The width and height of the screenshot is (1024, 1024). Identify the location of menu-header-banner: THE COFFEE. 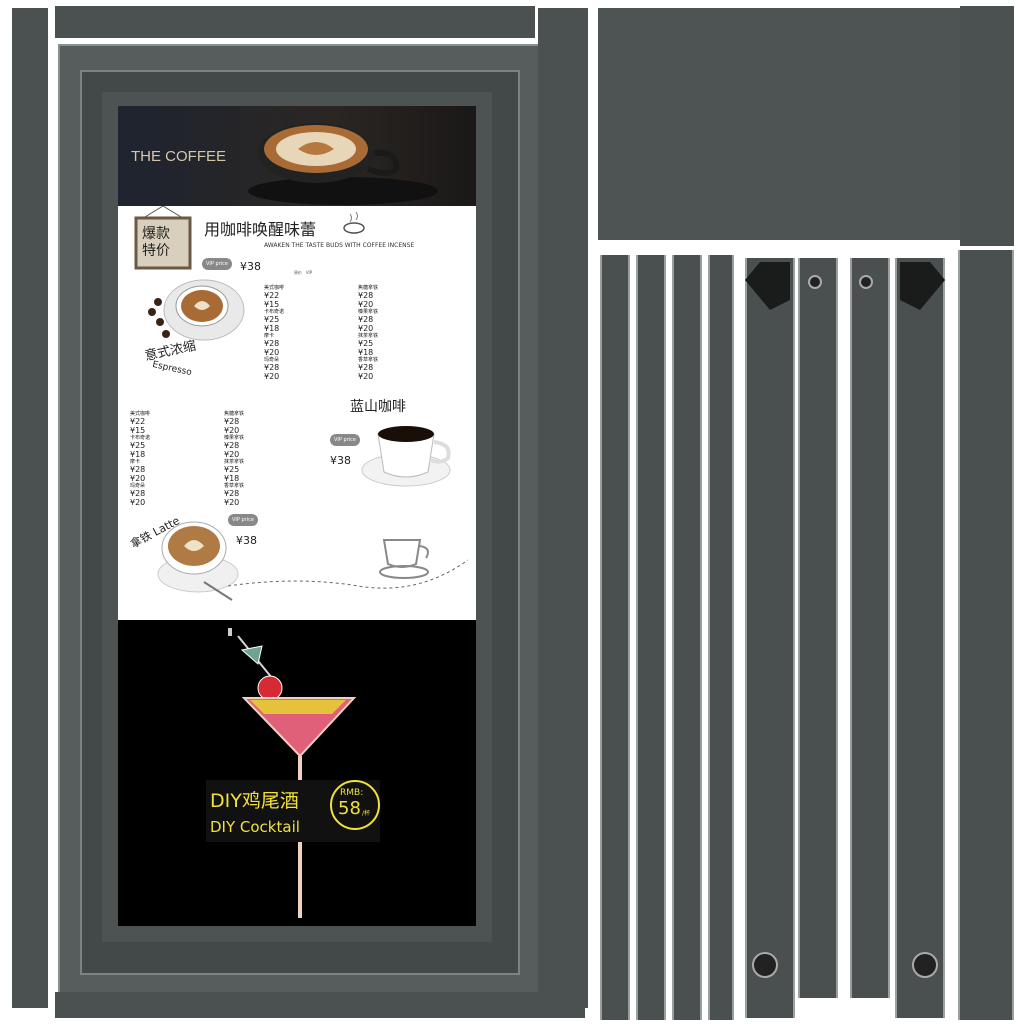
(297, 156).